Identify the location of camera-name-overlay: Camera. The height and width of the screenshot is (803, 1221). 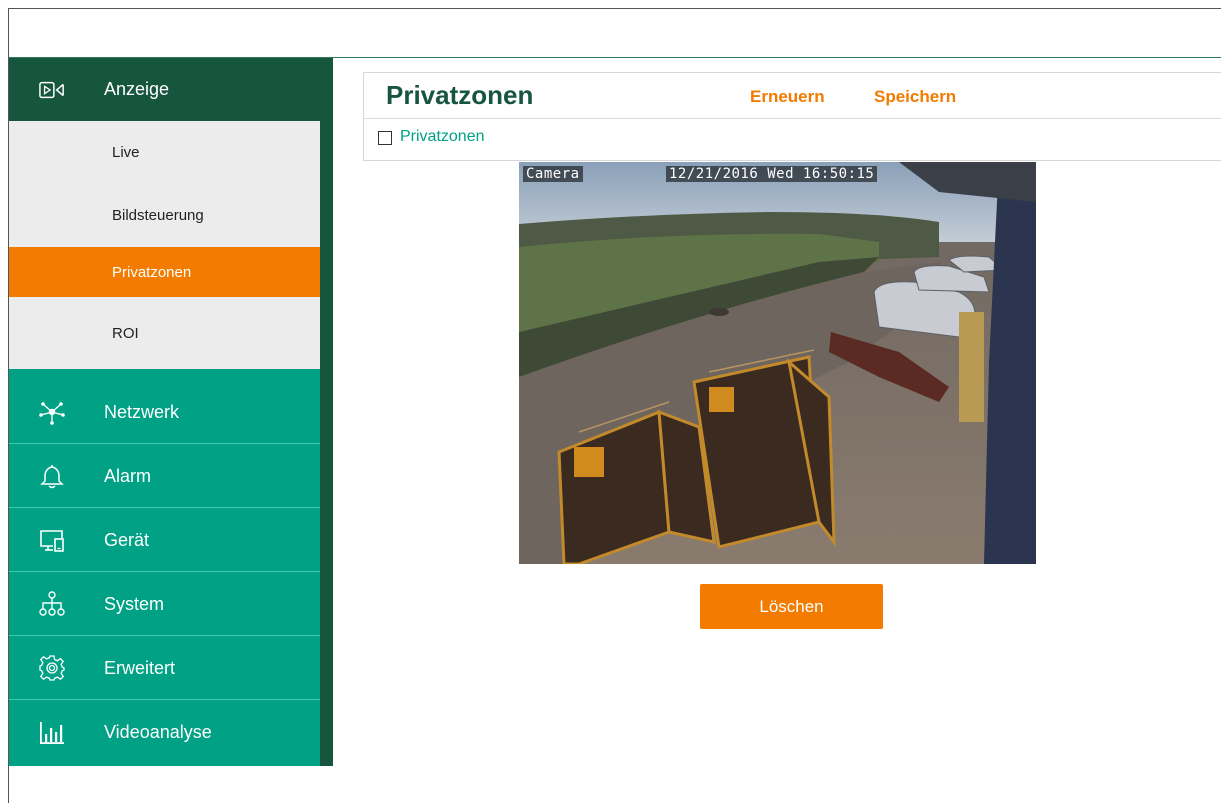
(553, 174).